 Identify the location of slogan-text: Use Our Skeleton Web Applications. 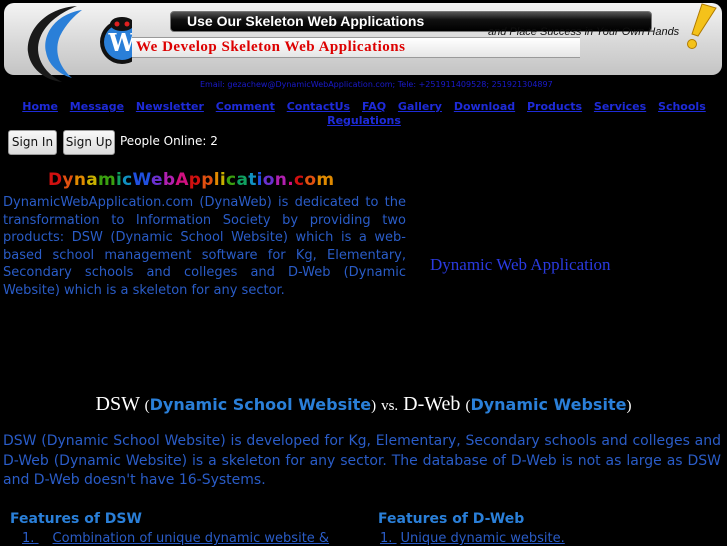
(306, 21).